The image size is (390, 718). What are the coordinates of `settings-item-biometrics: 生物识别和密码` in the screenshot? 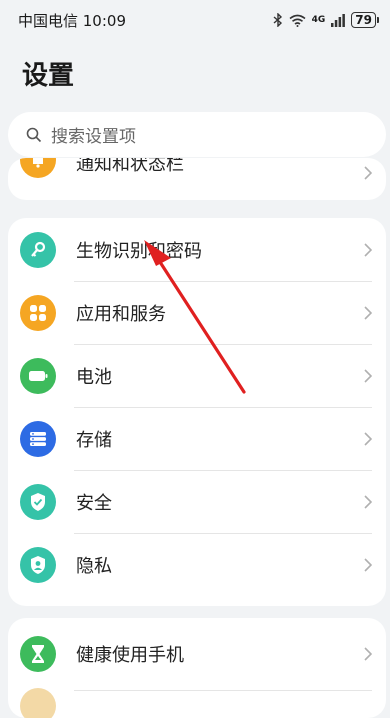 It's located at (197, 249).